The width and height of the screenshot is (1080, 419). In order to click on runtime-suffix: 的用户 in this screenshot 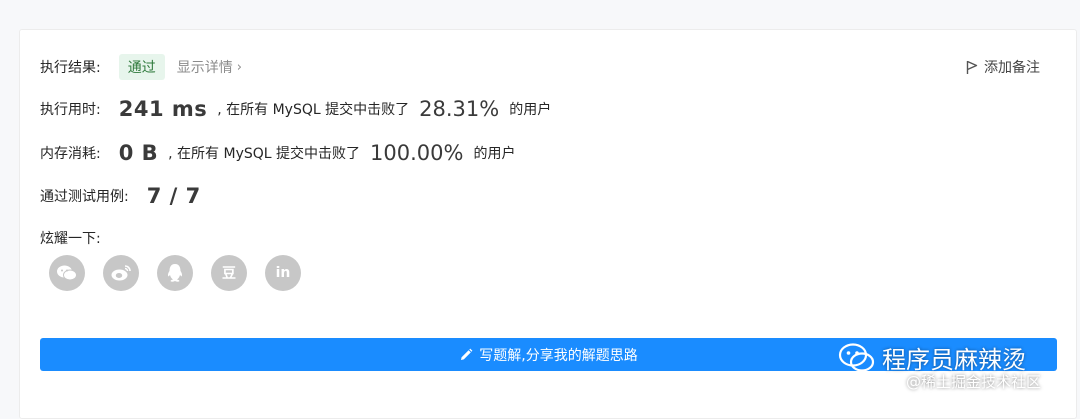, I will do `click(530, 110)`.